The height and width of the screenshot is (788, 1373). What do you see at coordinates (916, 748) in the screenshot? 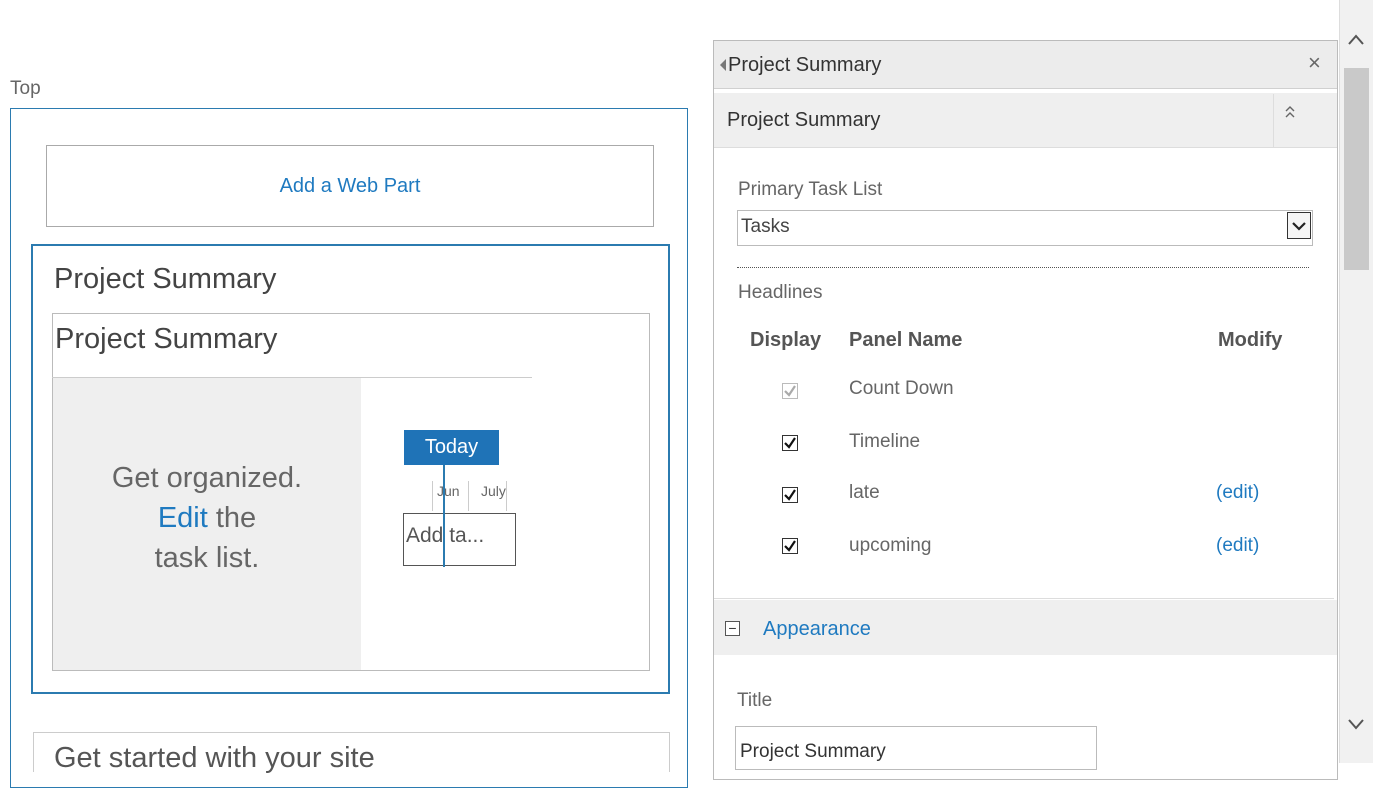
I see `title-input` at bounding box center [916, 748].